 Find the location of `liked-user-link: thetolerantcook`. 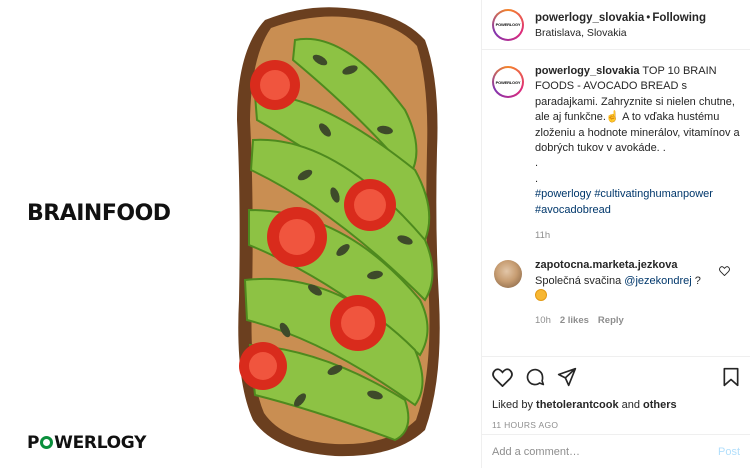

liked-user-link: thetolerantcook is located at coordinates (577, 405).